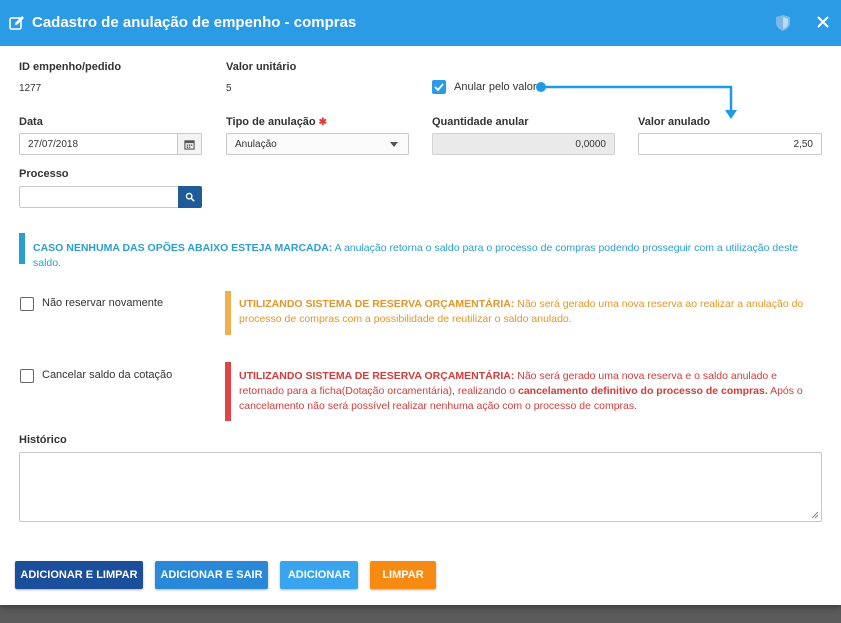 The image size is (841, 623). I want to click on calendar-icon, so click(189, 145).